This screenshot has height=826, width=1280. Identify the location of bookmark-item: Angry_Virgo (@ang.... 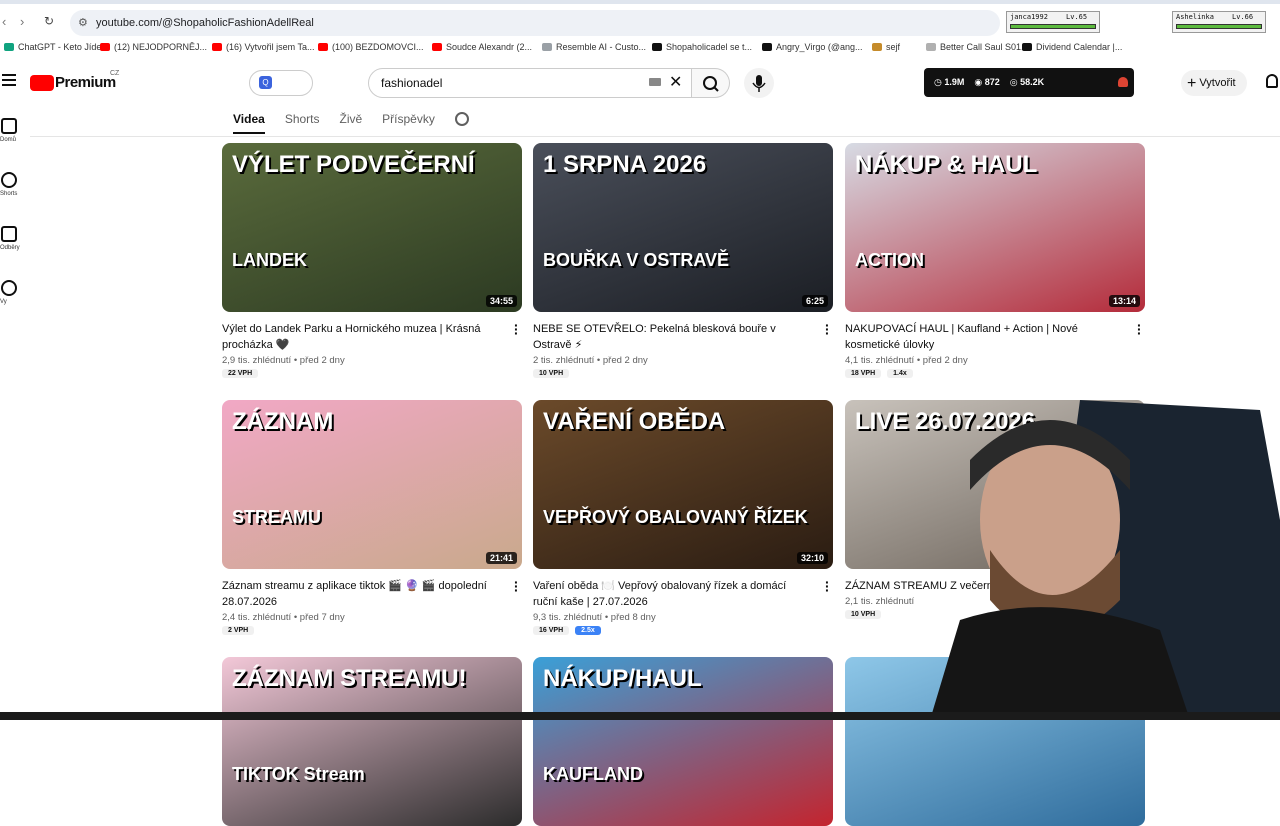
(812, 47).